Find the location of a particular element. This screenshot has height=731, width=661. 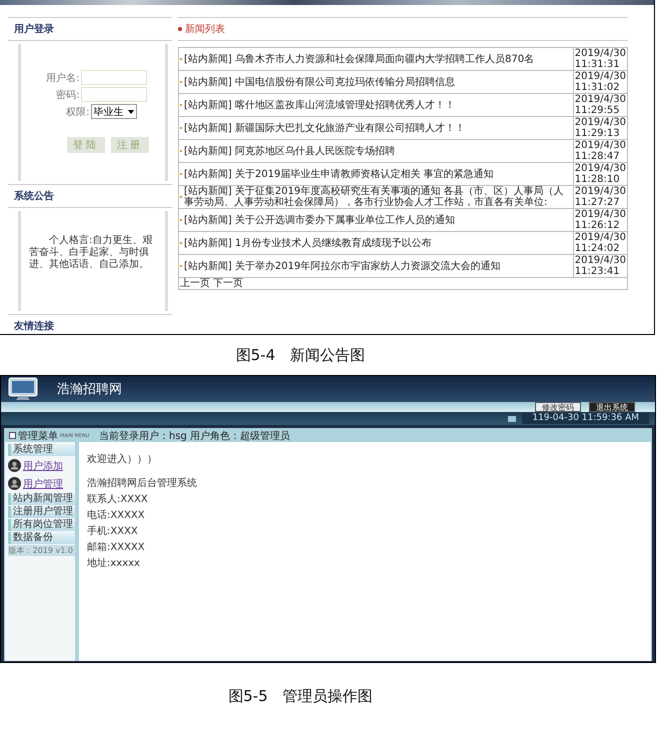

time-text: 11:29:55 is located at coordinates (597, 110).